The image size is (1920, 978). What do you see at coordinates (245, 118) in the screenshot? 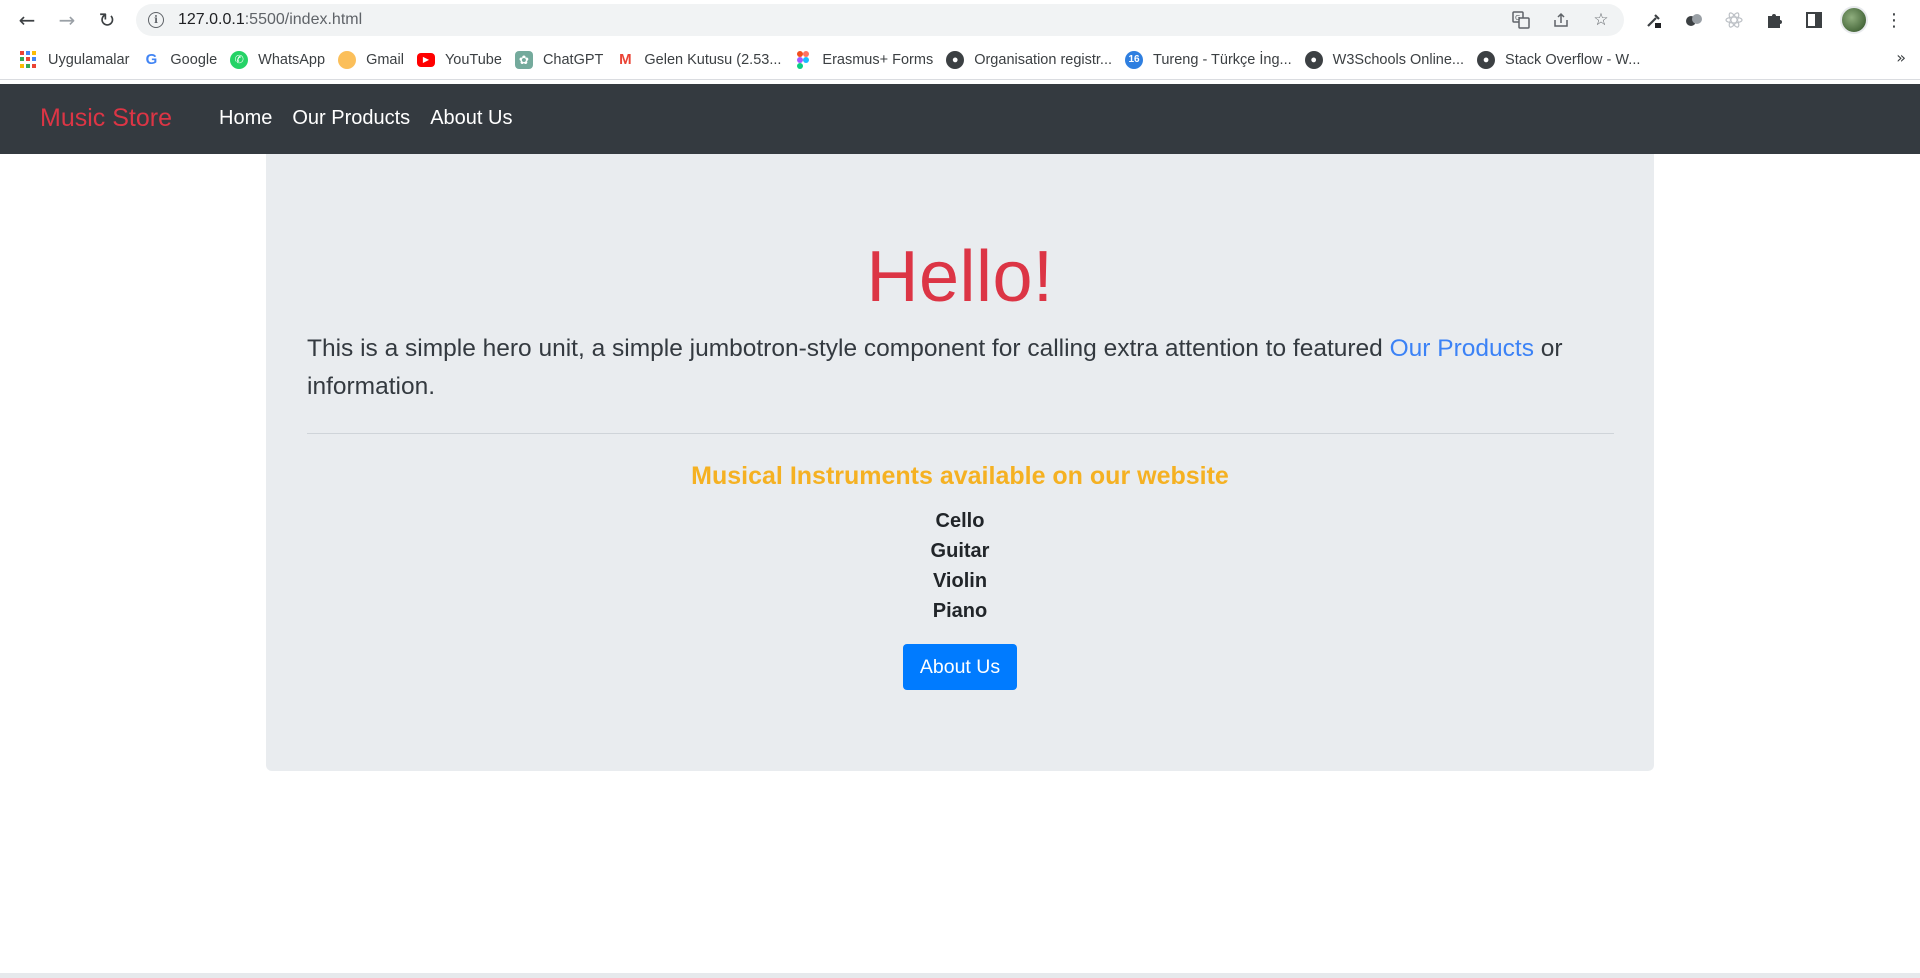
I see `nav-link-home: Home` at bounding box center [245, 118].